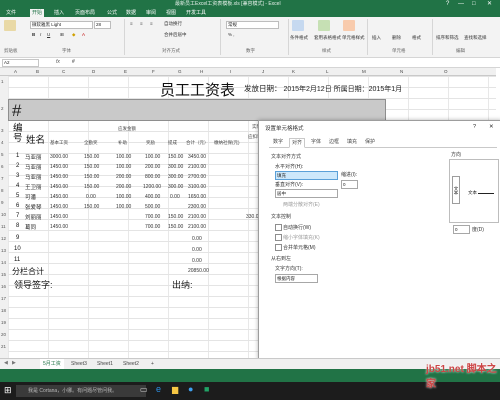 The width and height of the screenshot is (500, 400). Describe the element at coordinates (396, 38) in the screenshot. I see `delete-cells-button: 删除` at that location.